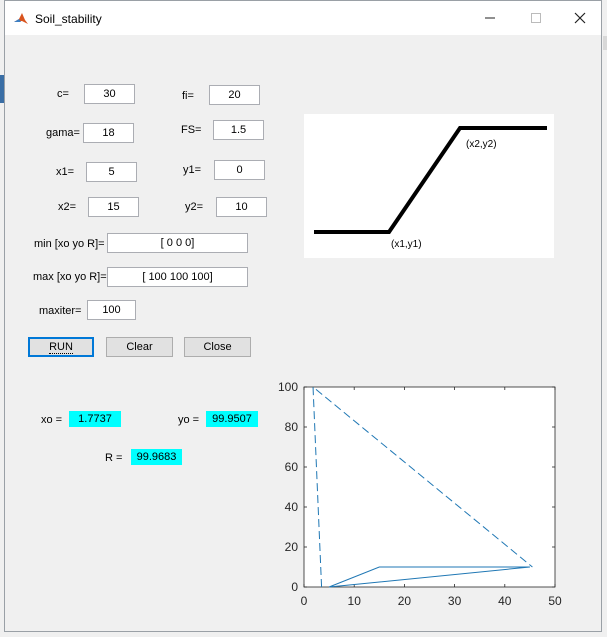  Describe the element at coordinates (304, 601) in the screenshot. I see `x-tick-label: 0` at that location.